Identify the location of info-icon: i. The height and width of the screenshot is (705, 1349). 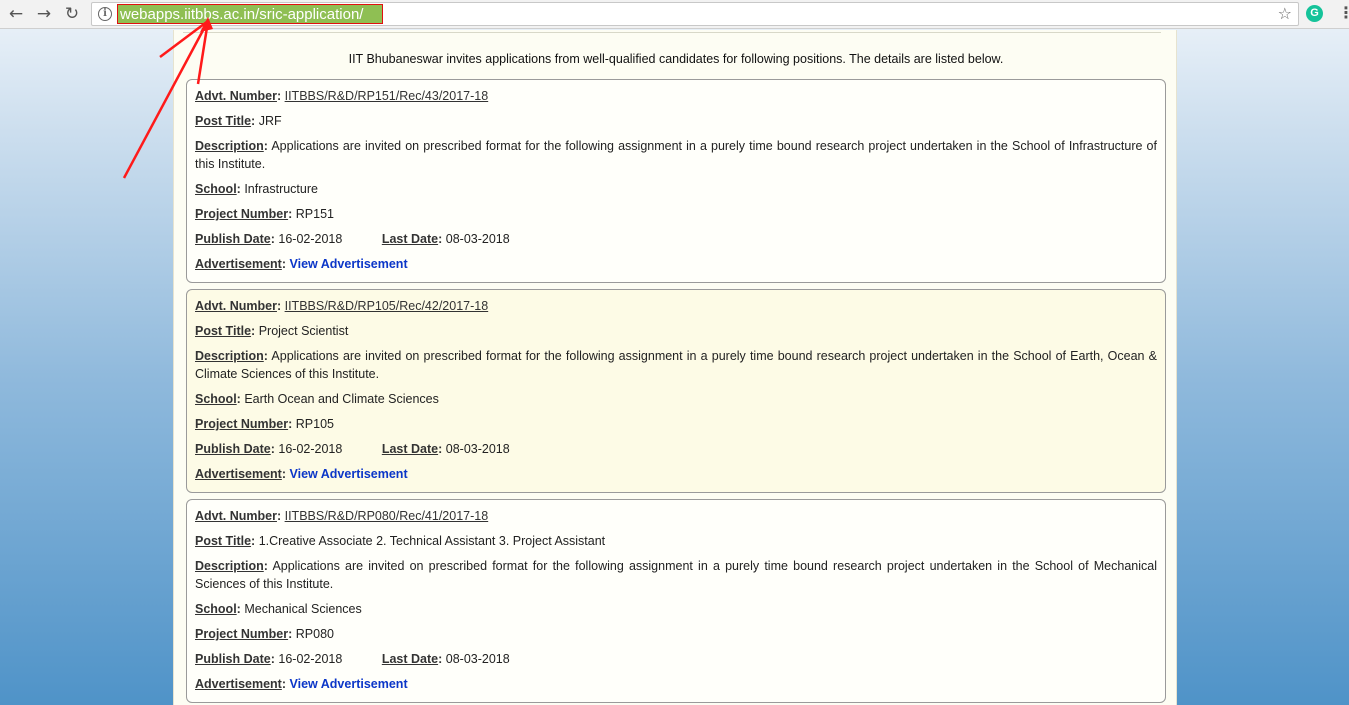
(105, 14).